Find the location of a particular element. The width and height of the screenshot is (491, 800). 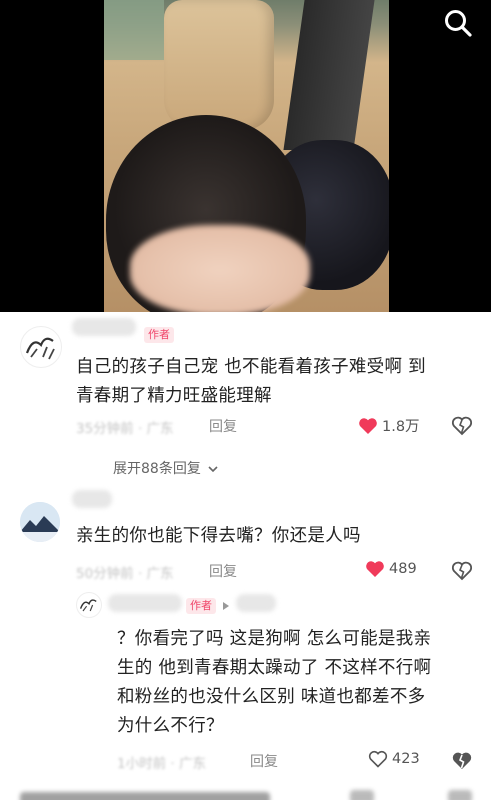

comment-text: 自己的孩子自己宠 也不能看着孩子难受啊 到 青春期了精力旺盛能理解 is located at coordinates (251, 381).